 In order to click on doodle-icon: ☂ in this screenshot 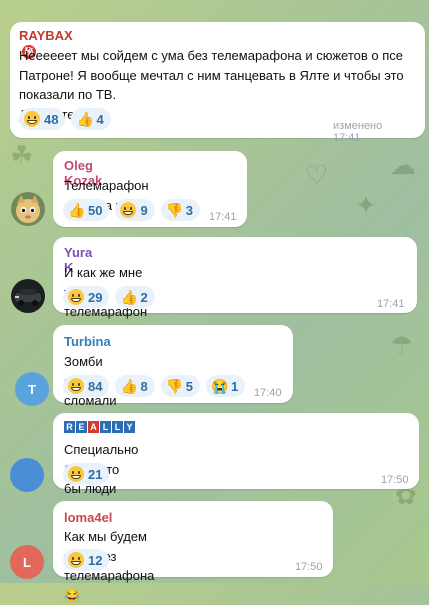, I will do `click(402, 345)`.